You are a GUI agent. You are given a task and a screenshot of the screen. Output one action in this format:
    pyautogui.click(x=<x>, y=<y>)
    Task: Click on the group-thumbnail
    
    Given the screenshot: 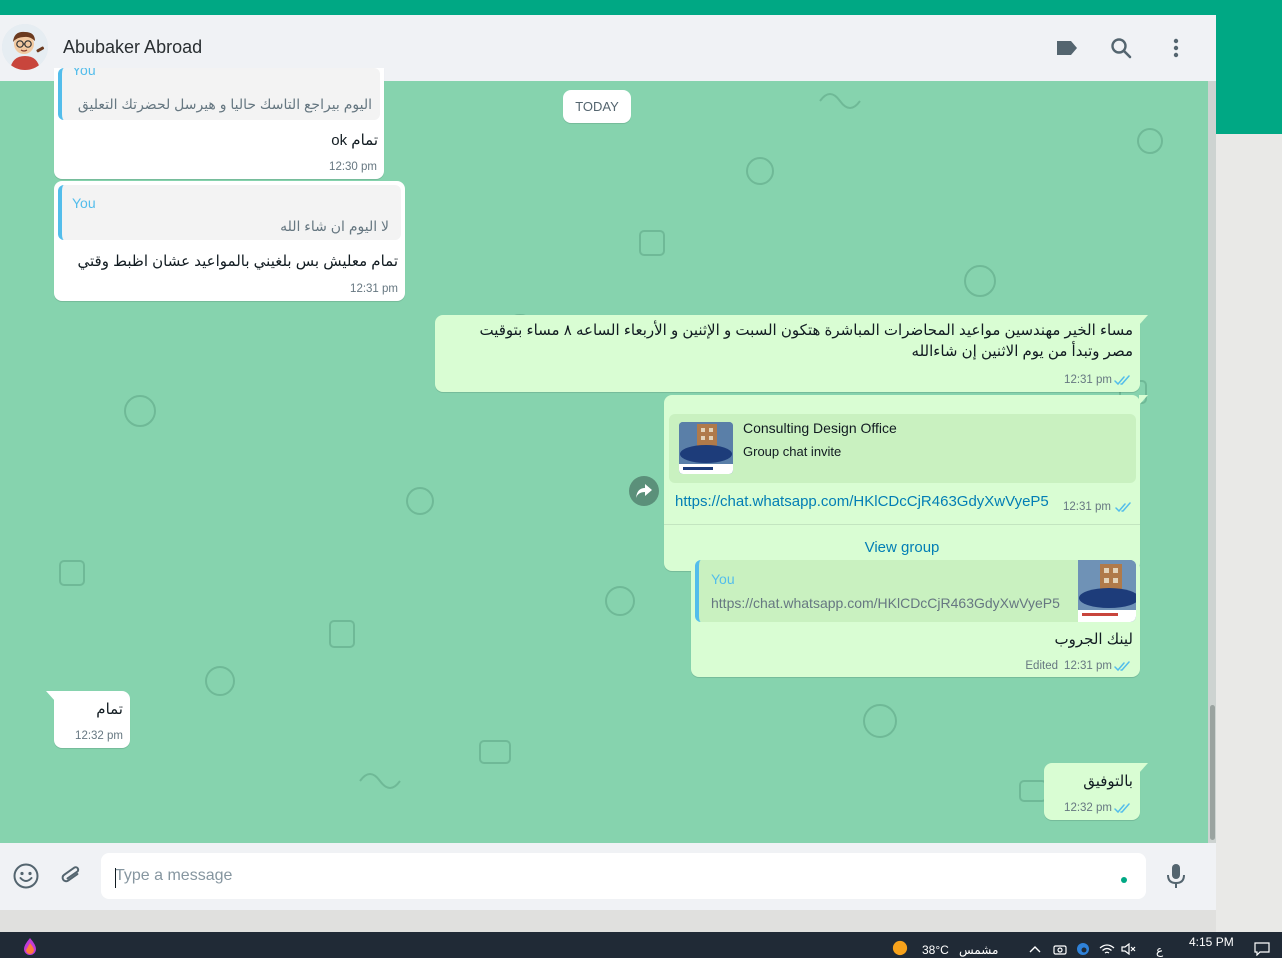 What is the action you would take?
    pyautogui.click(x=706, y=448)
    